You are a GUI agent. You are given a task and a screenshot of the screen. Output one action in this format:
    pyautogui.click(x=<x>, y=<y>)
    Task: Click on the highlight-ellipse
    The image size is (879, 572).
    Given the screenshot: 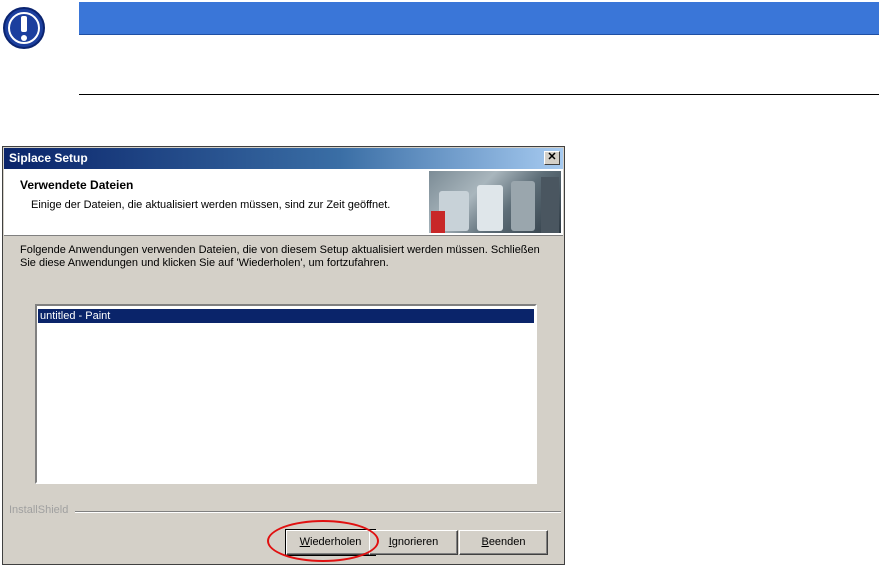 What is the action you would take?
    pyautogui.click(x=323, y=541)
    